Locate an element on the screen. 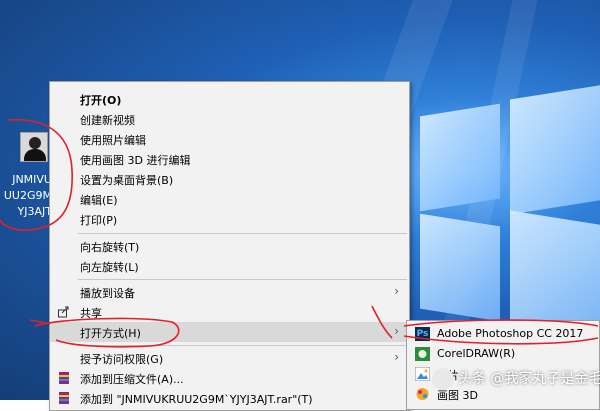 This screenshot has height=411, width=600. menu-item-edit-with-paint3d: 使用画图 3D 进行编辑 is located at coordinates (229, 159).